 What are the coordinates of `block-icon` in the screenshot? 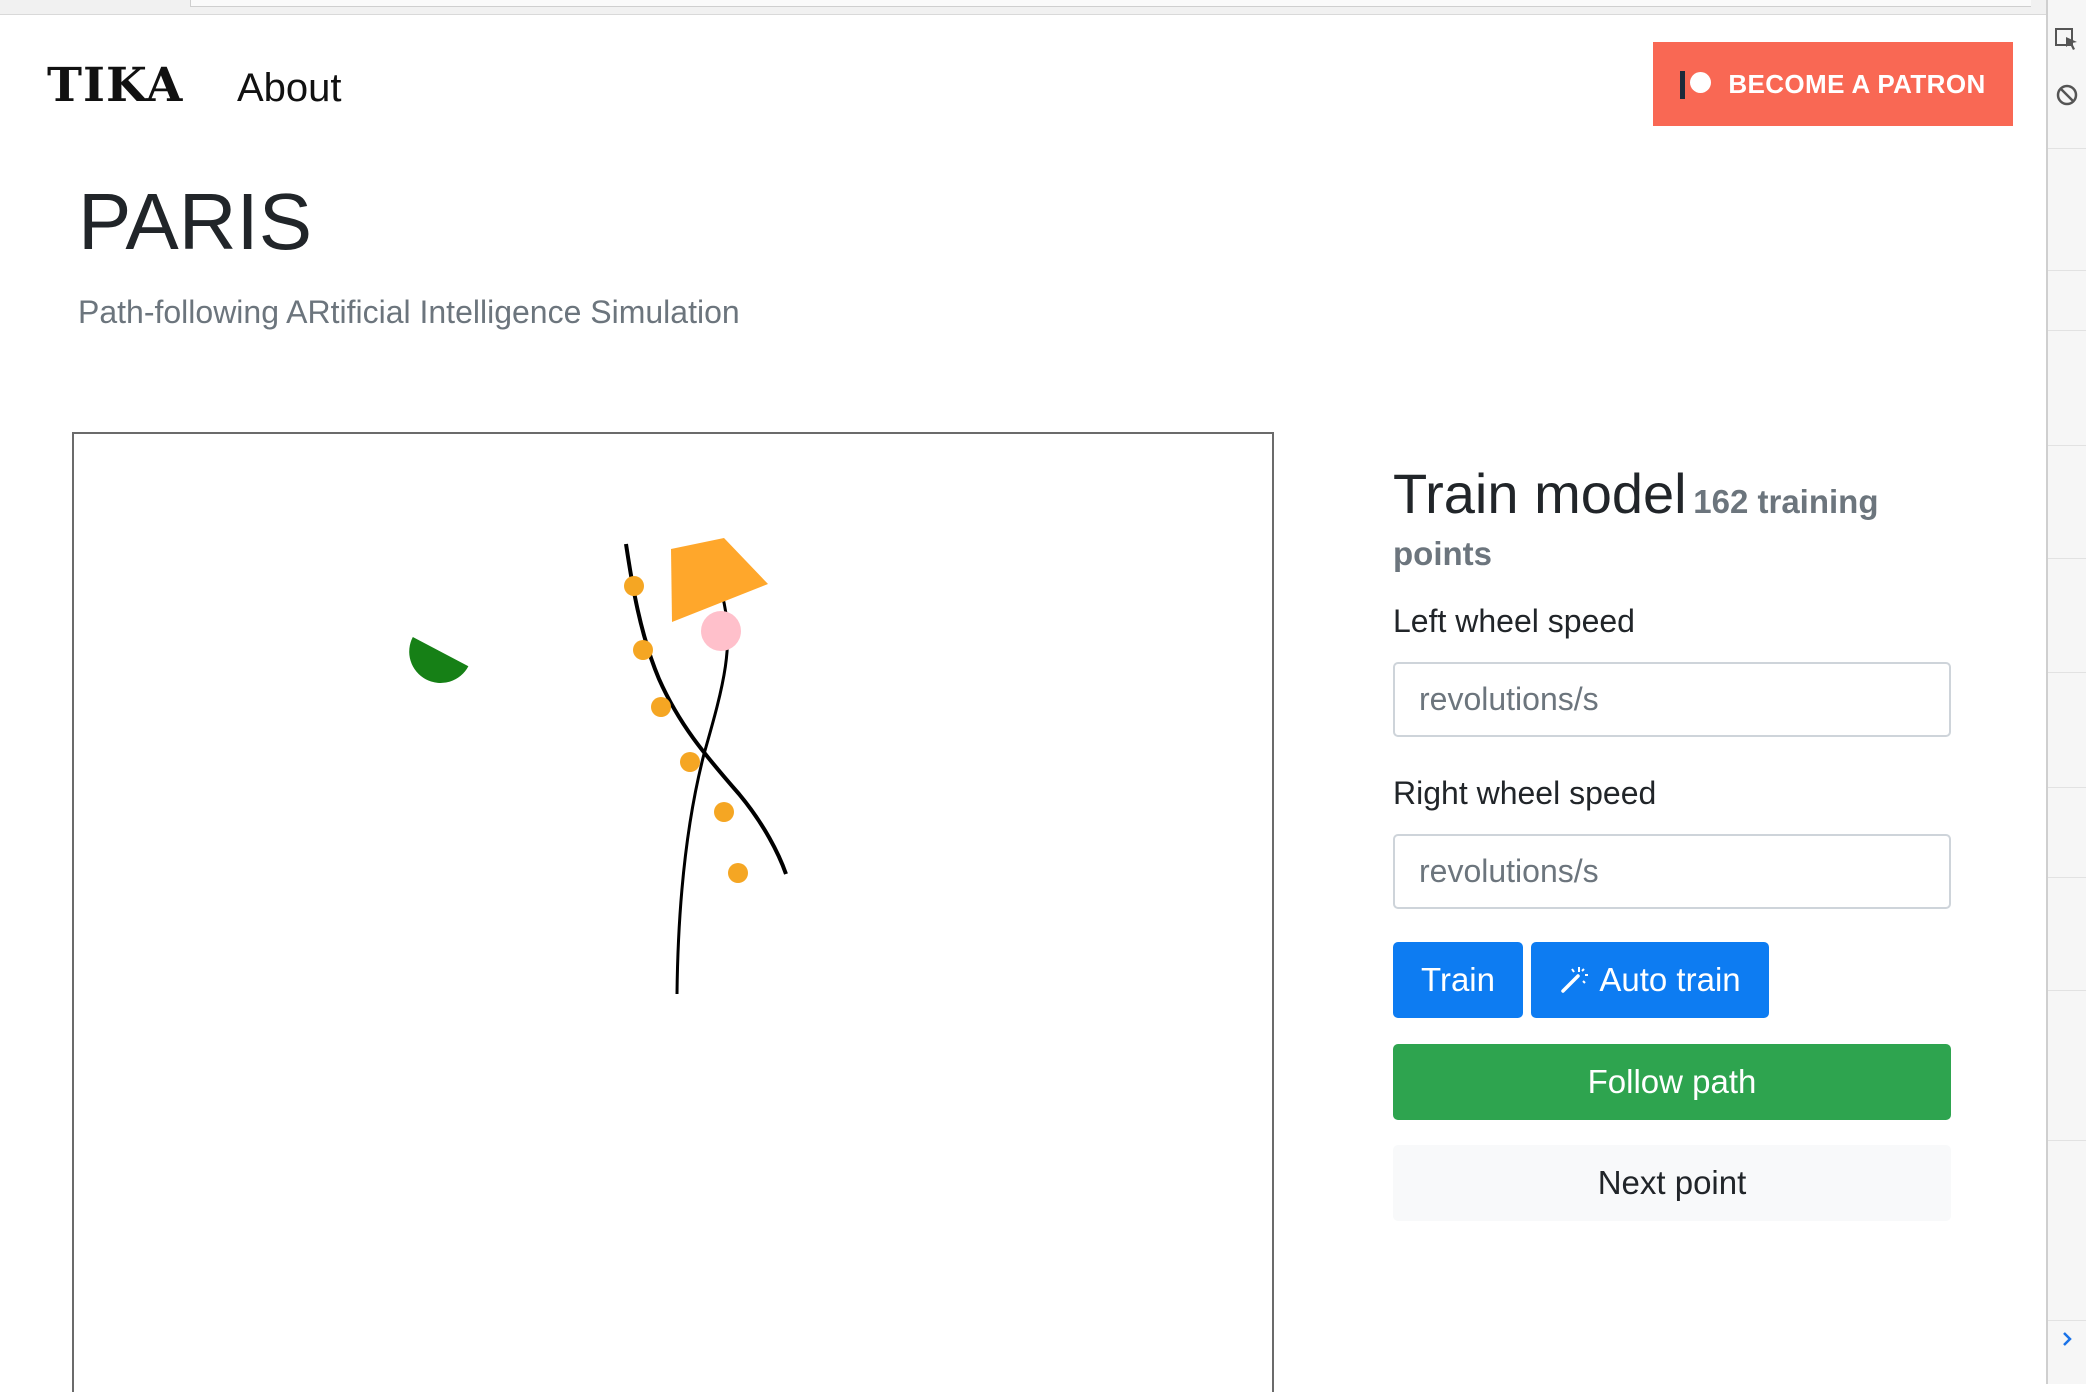 It's located at (2067, 95).